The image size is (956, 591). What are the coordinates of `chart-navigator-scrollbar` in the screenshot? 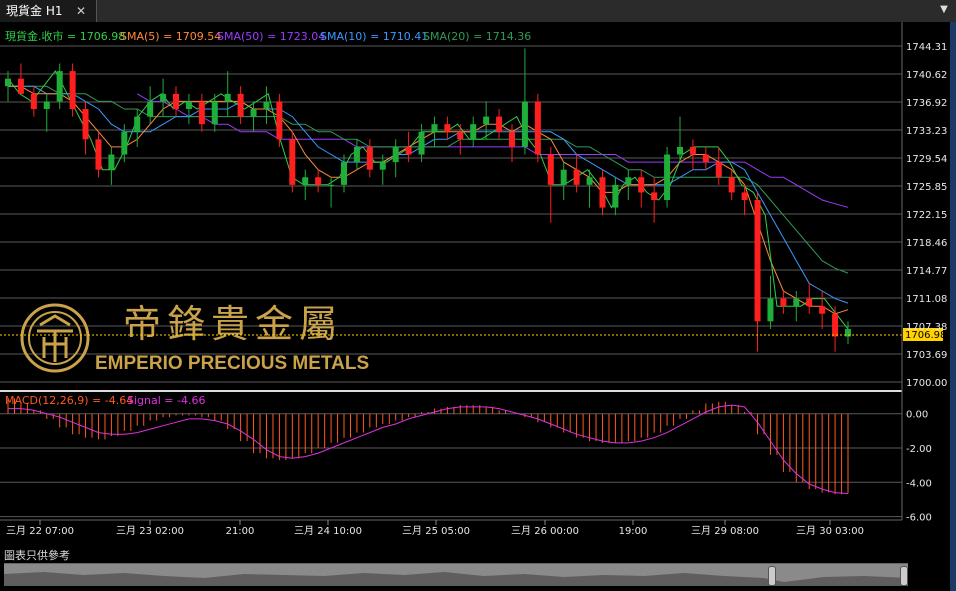 It's located at (456, 574).